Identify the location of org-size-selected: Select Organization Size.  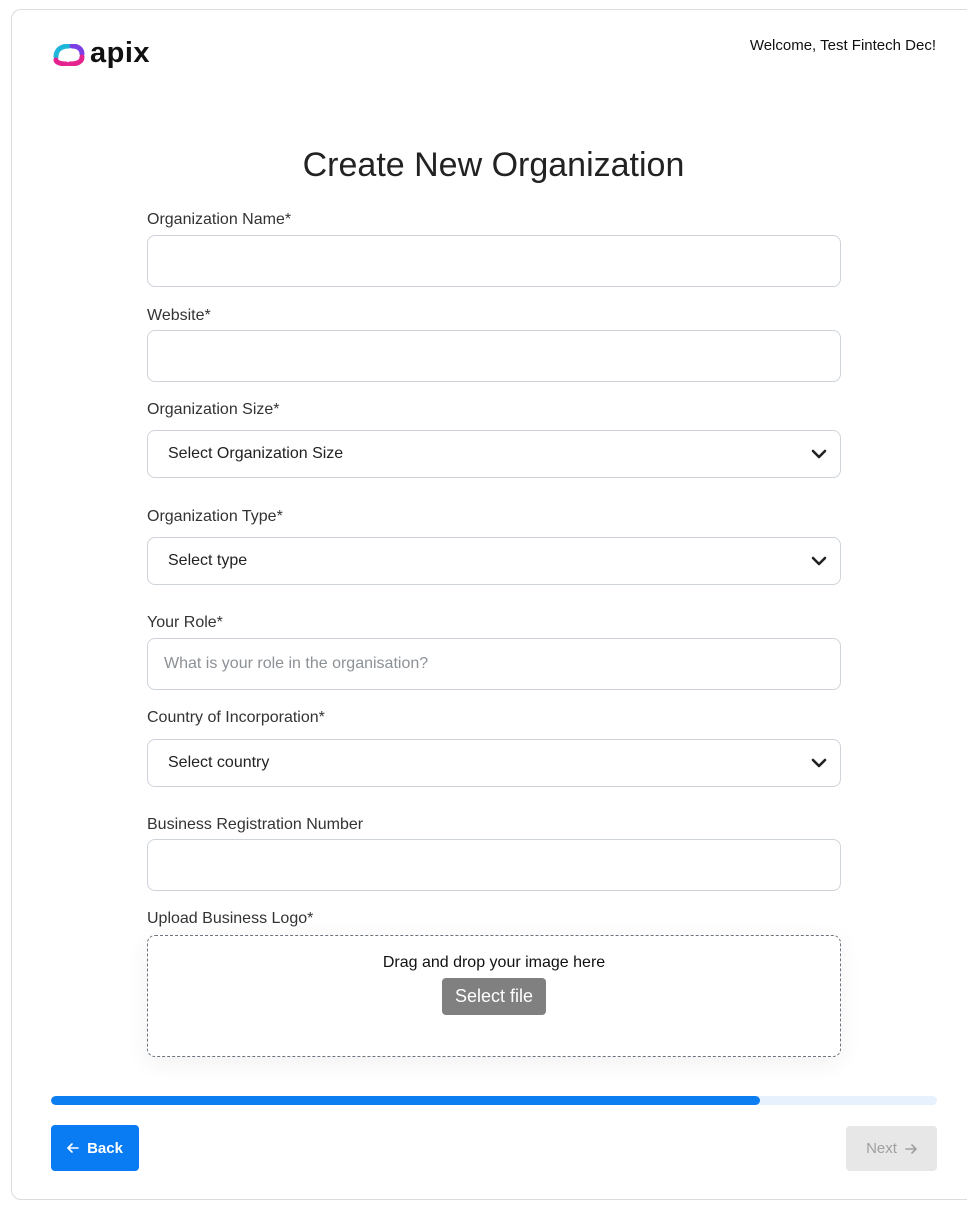
(256, 453).